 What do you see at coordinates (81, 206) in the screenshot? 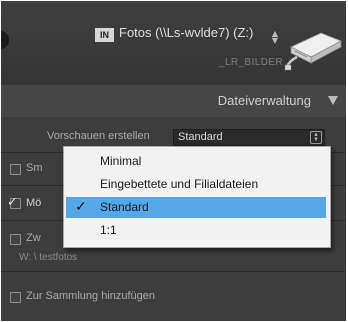
I see `check-icon: ✓` at bounding box center [81, 206].